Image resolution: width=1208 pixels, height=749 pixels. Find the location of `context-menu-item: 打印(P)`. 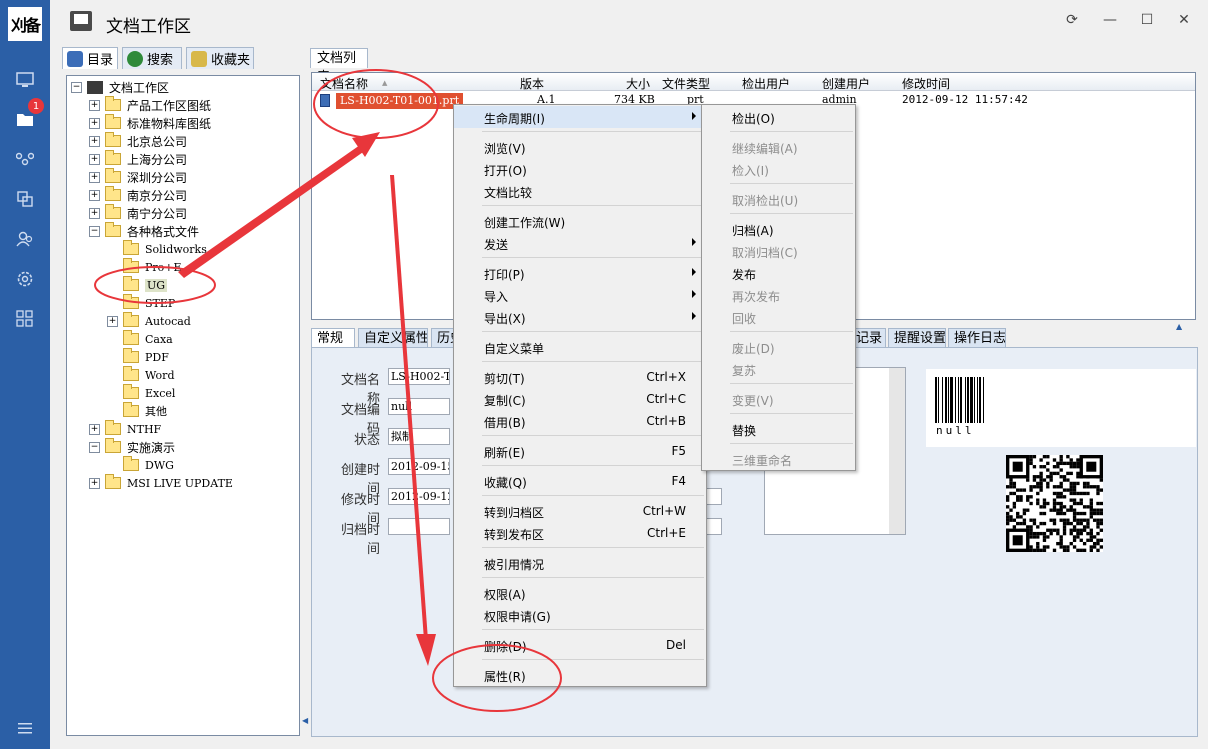

context-menu-item: 打印(P) is located at coordinates (580, 273).